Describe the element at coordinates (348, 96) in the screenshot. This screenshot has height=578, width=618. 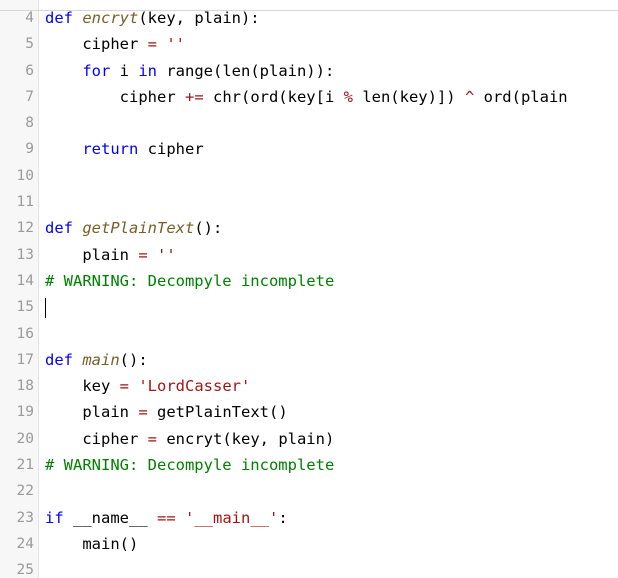
I see `operator-token: %` at that location.